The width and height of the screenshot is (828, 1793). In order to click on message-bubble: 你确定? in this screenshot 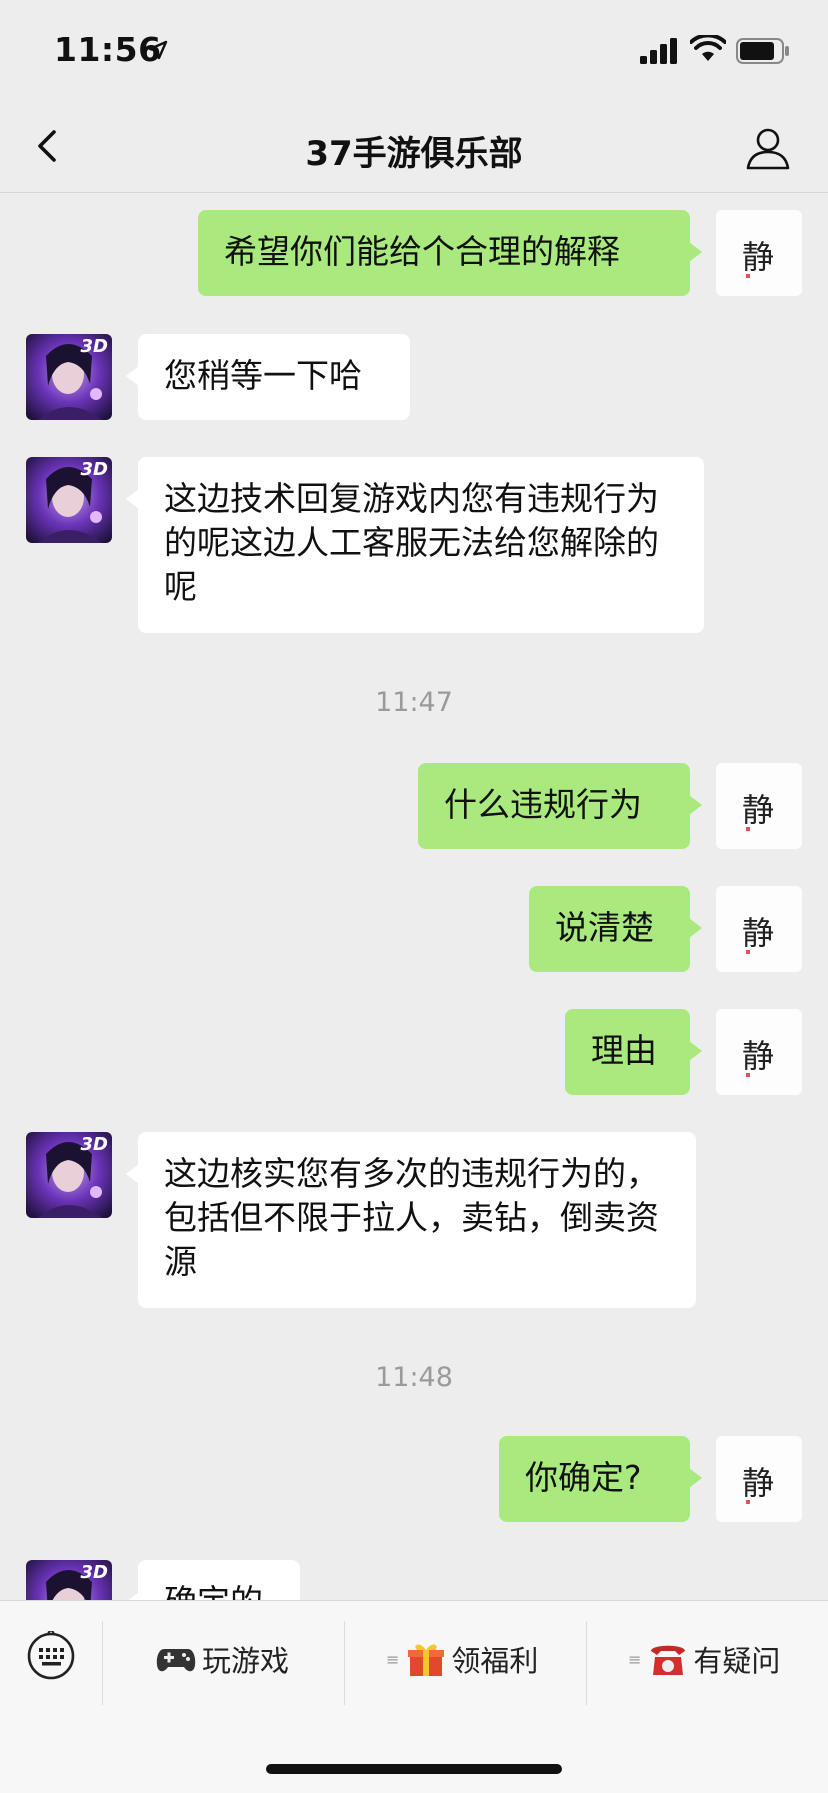, I will do `click(600, 1479)`.